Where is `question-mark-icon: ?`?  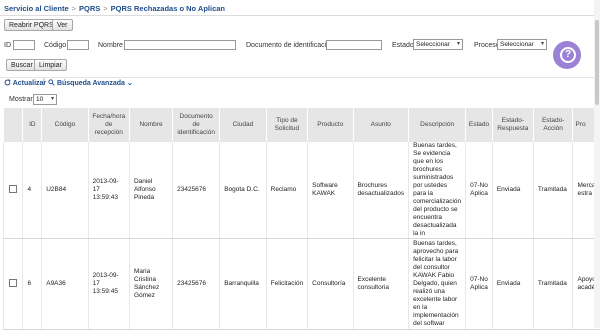
question-mark-icon: ? is located at coordinates (568, 55).